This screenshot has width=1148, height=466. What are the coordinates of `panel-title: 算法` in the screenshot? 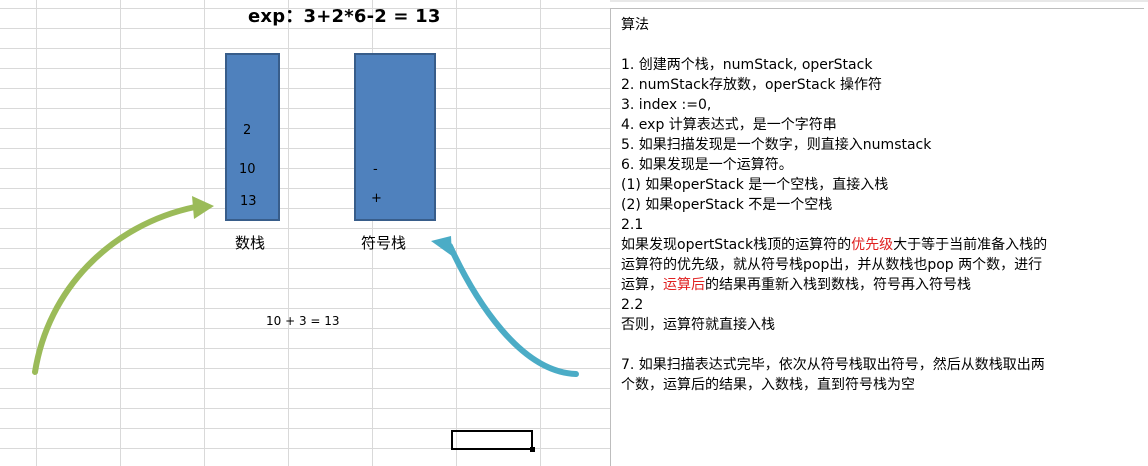 It's located at (635, 25).